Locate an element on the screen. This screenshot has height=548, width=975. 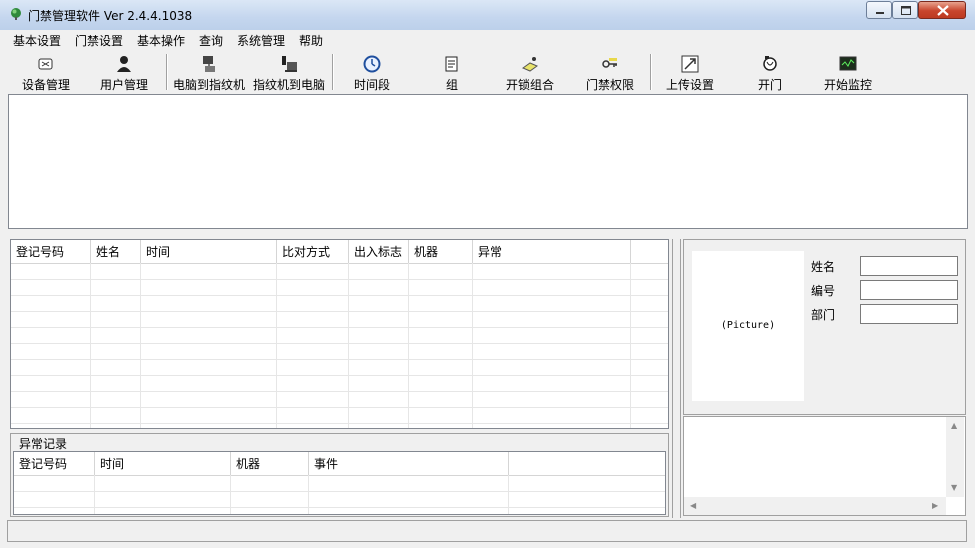
menu-bar: 基本设置 门禁设置 基本操作 查询 系统管理 帮助 is located at coordinates (487, 40).